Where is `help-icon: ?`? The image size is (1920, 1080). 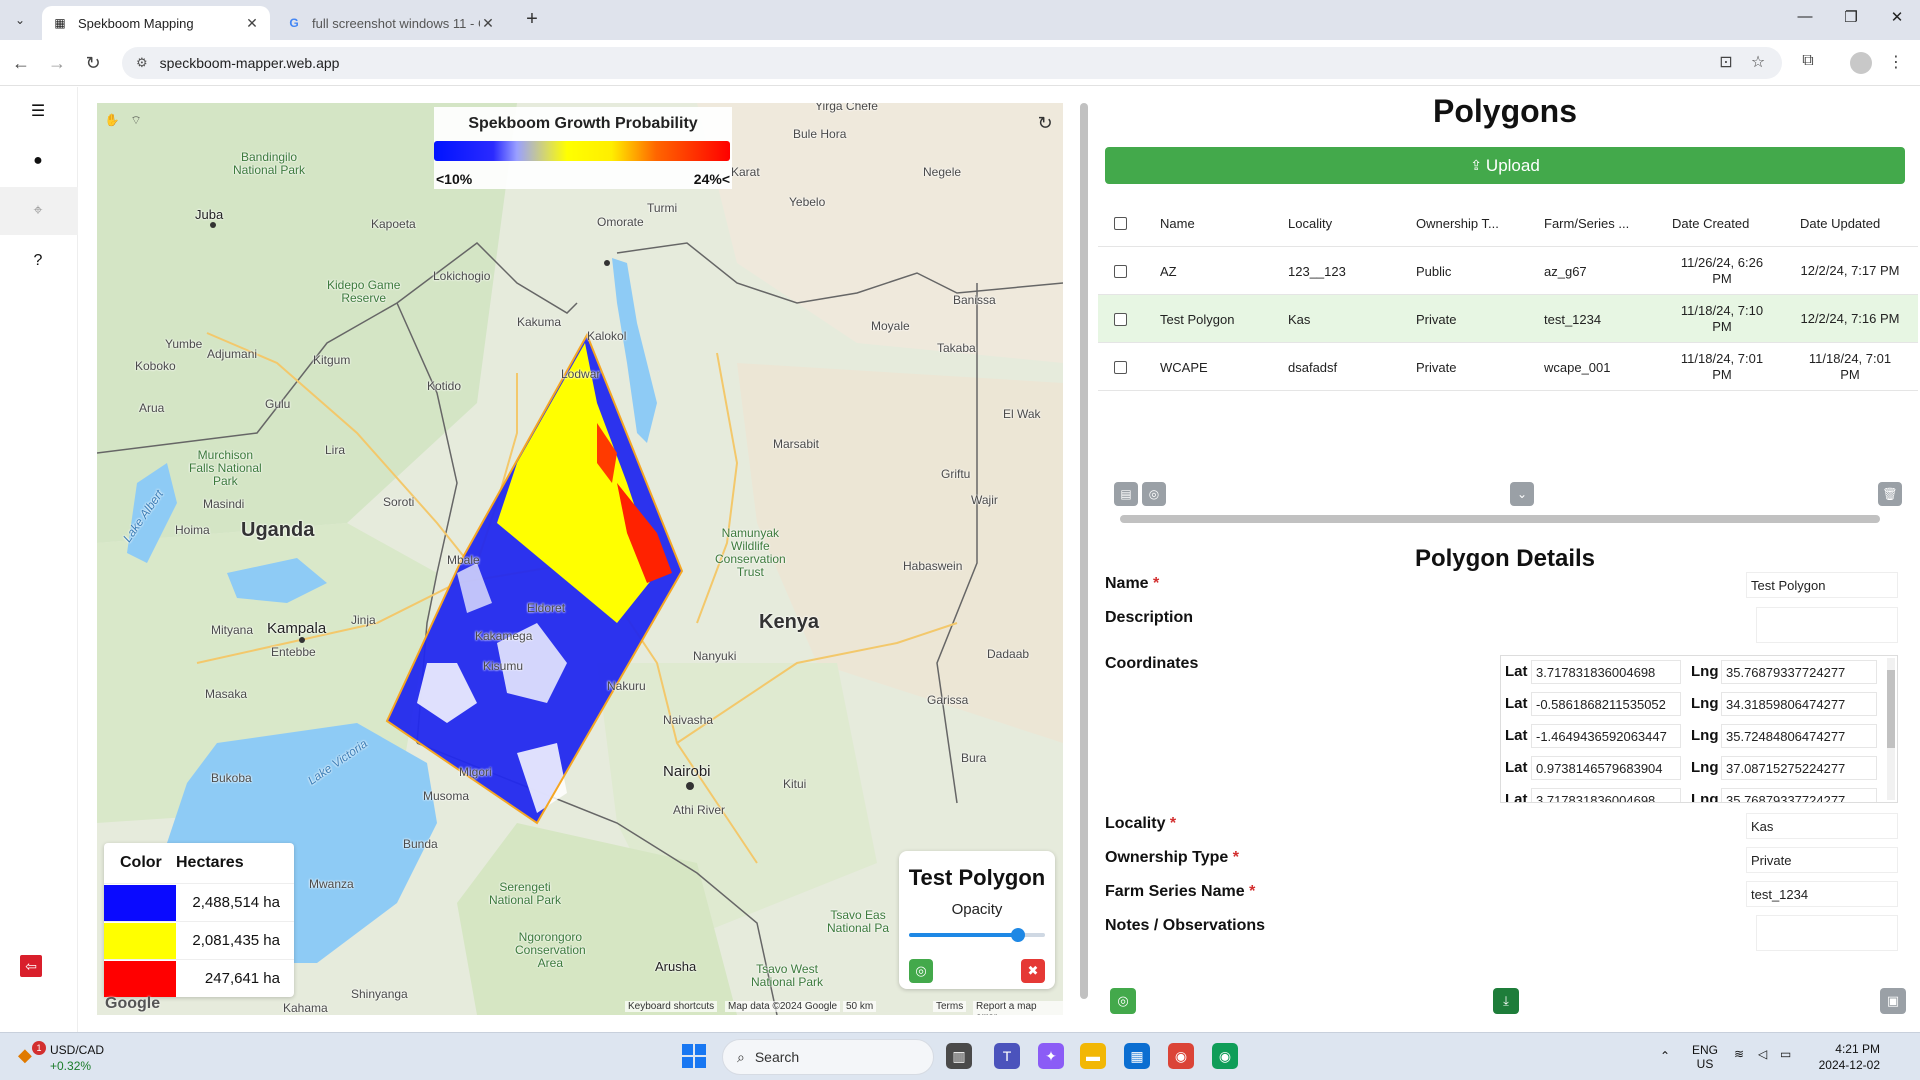
help-icon: ? is located at coordinates (38, 261).